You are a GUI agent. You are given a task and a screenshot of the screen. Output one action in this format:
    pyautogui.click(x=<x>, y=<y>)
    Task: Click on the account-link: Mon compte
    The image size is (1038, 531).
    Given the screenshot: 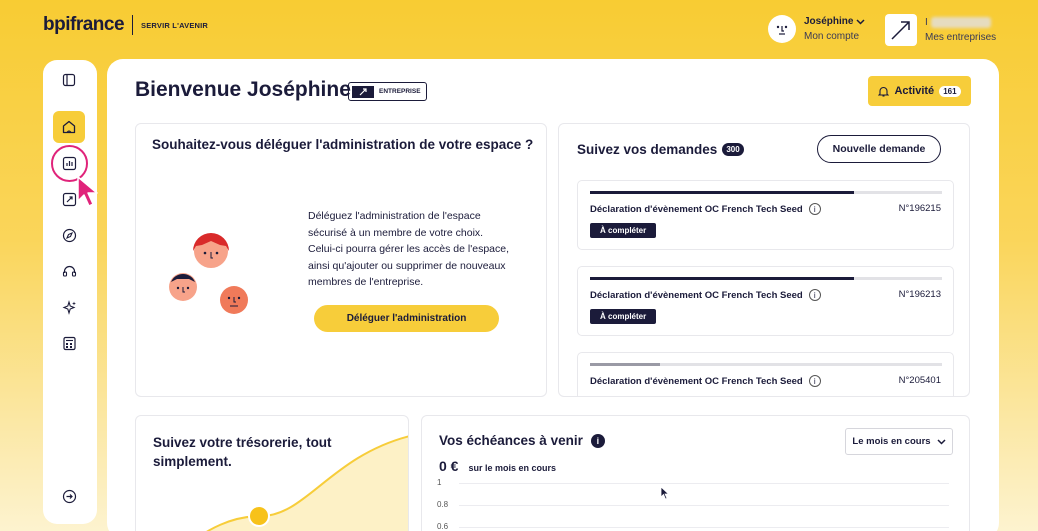 What is the action you would take?
    pyautogui.click(x=832, y=36)
    